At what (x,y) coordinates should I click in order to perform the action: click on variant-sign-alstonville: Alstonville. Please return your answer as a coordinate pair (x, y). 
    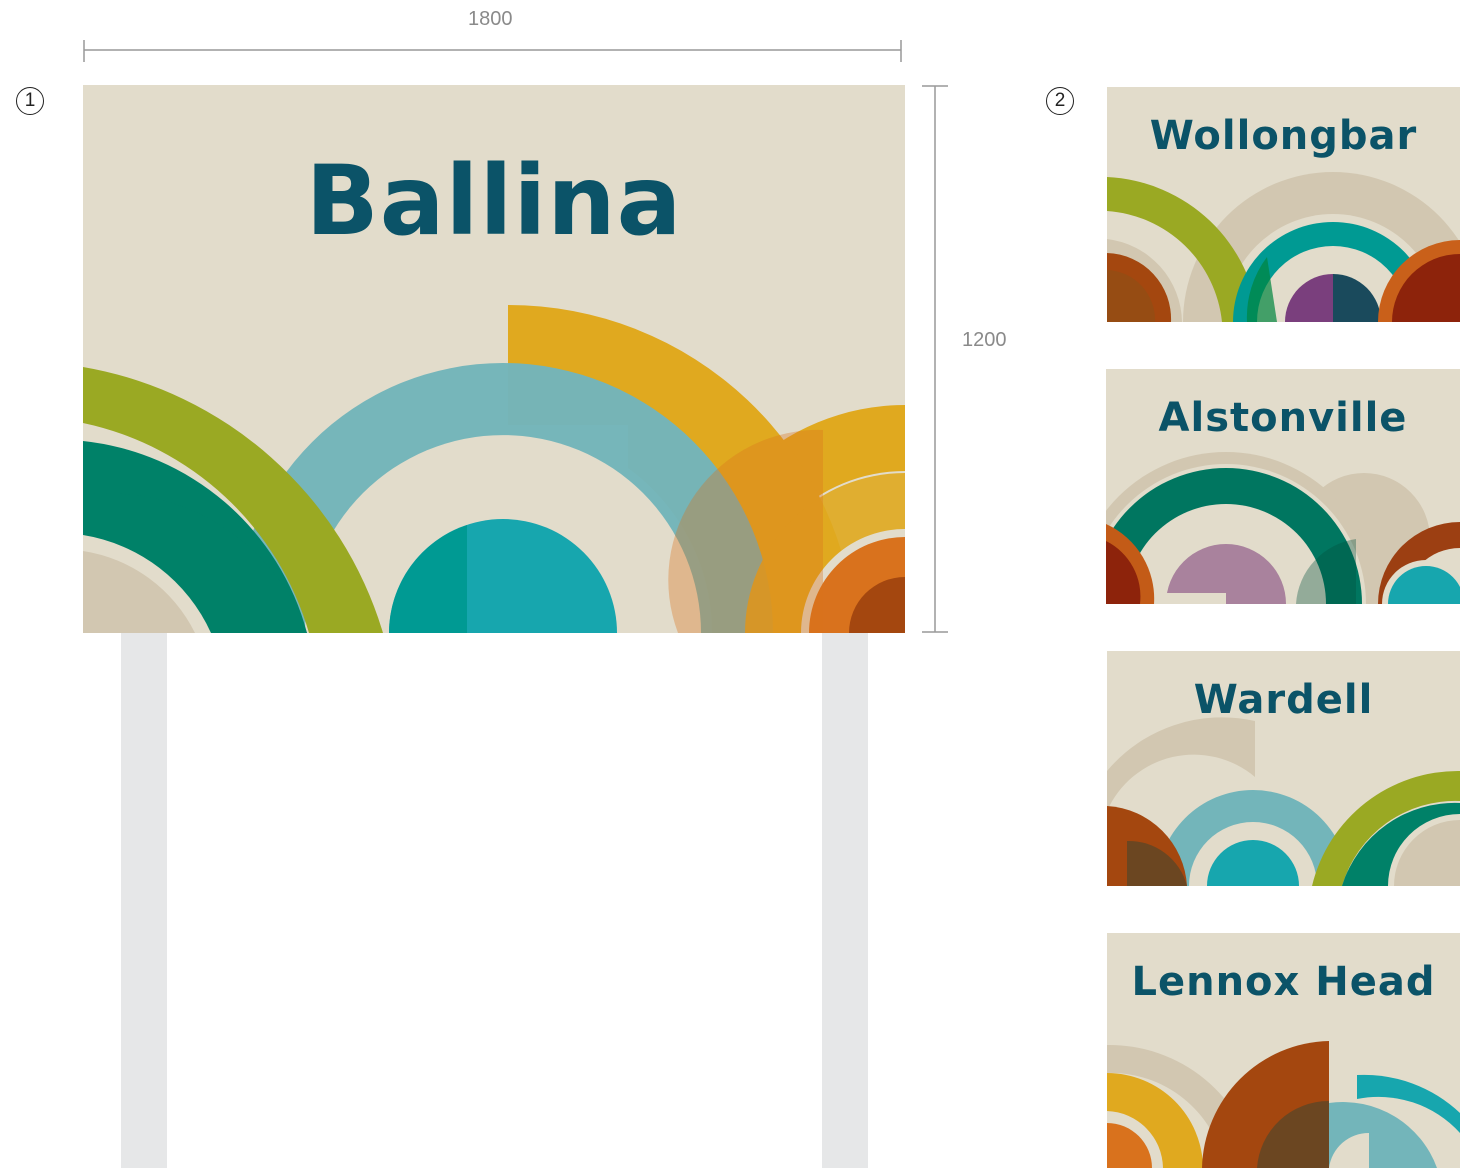
    Looking at the image, I should click on (1283, 486).